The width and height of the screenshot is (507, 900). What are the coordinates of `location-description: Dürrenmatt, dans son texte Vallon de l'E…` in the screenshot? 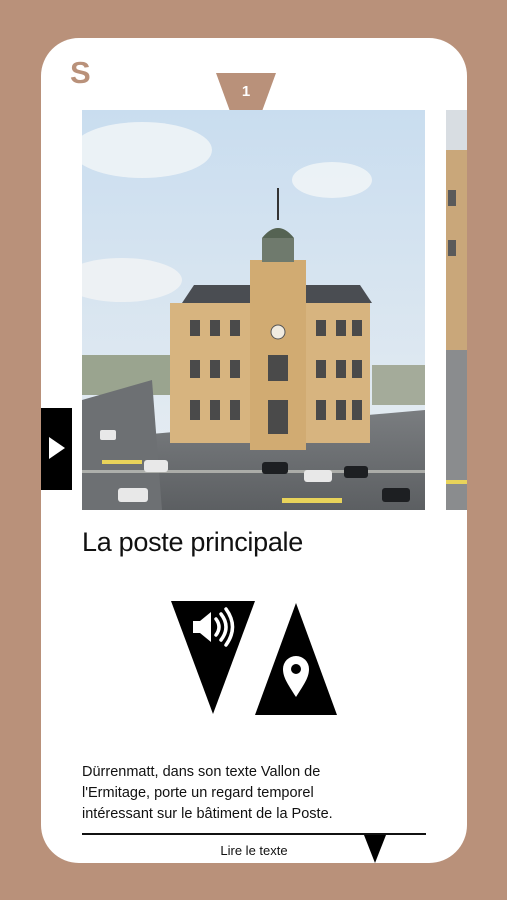 It's located at (207, 793).